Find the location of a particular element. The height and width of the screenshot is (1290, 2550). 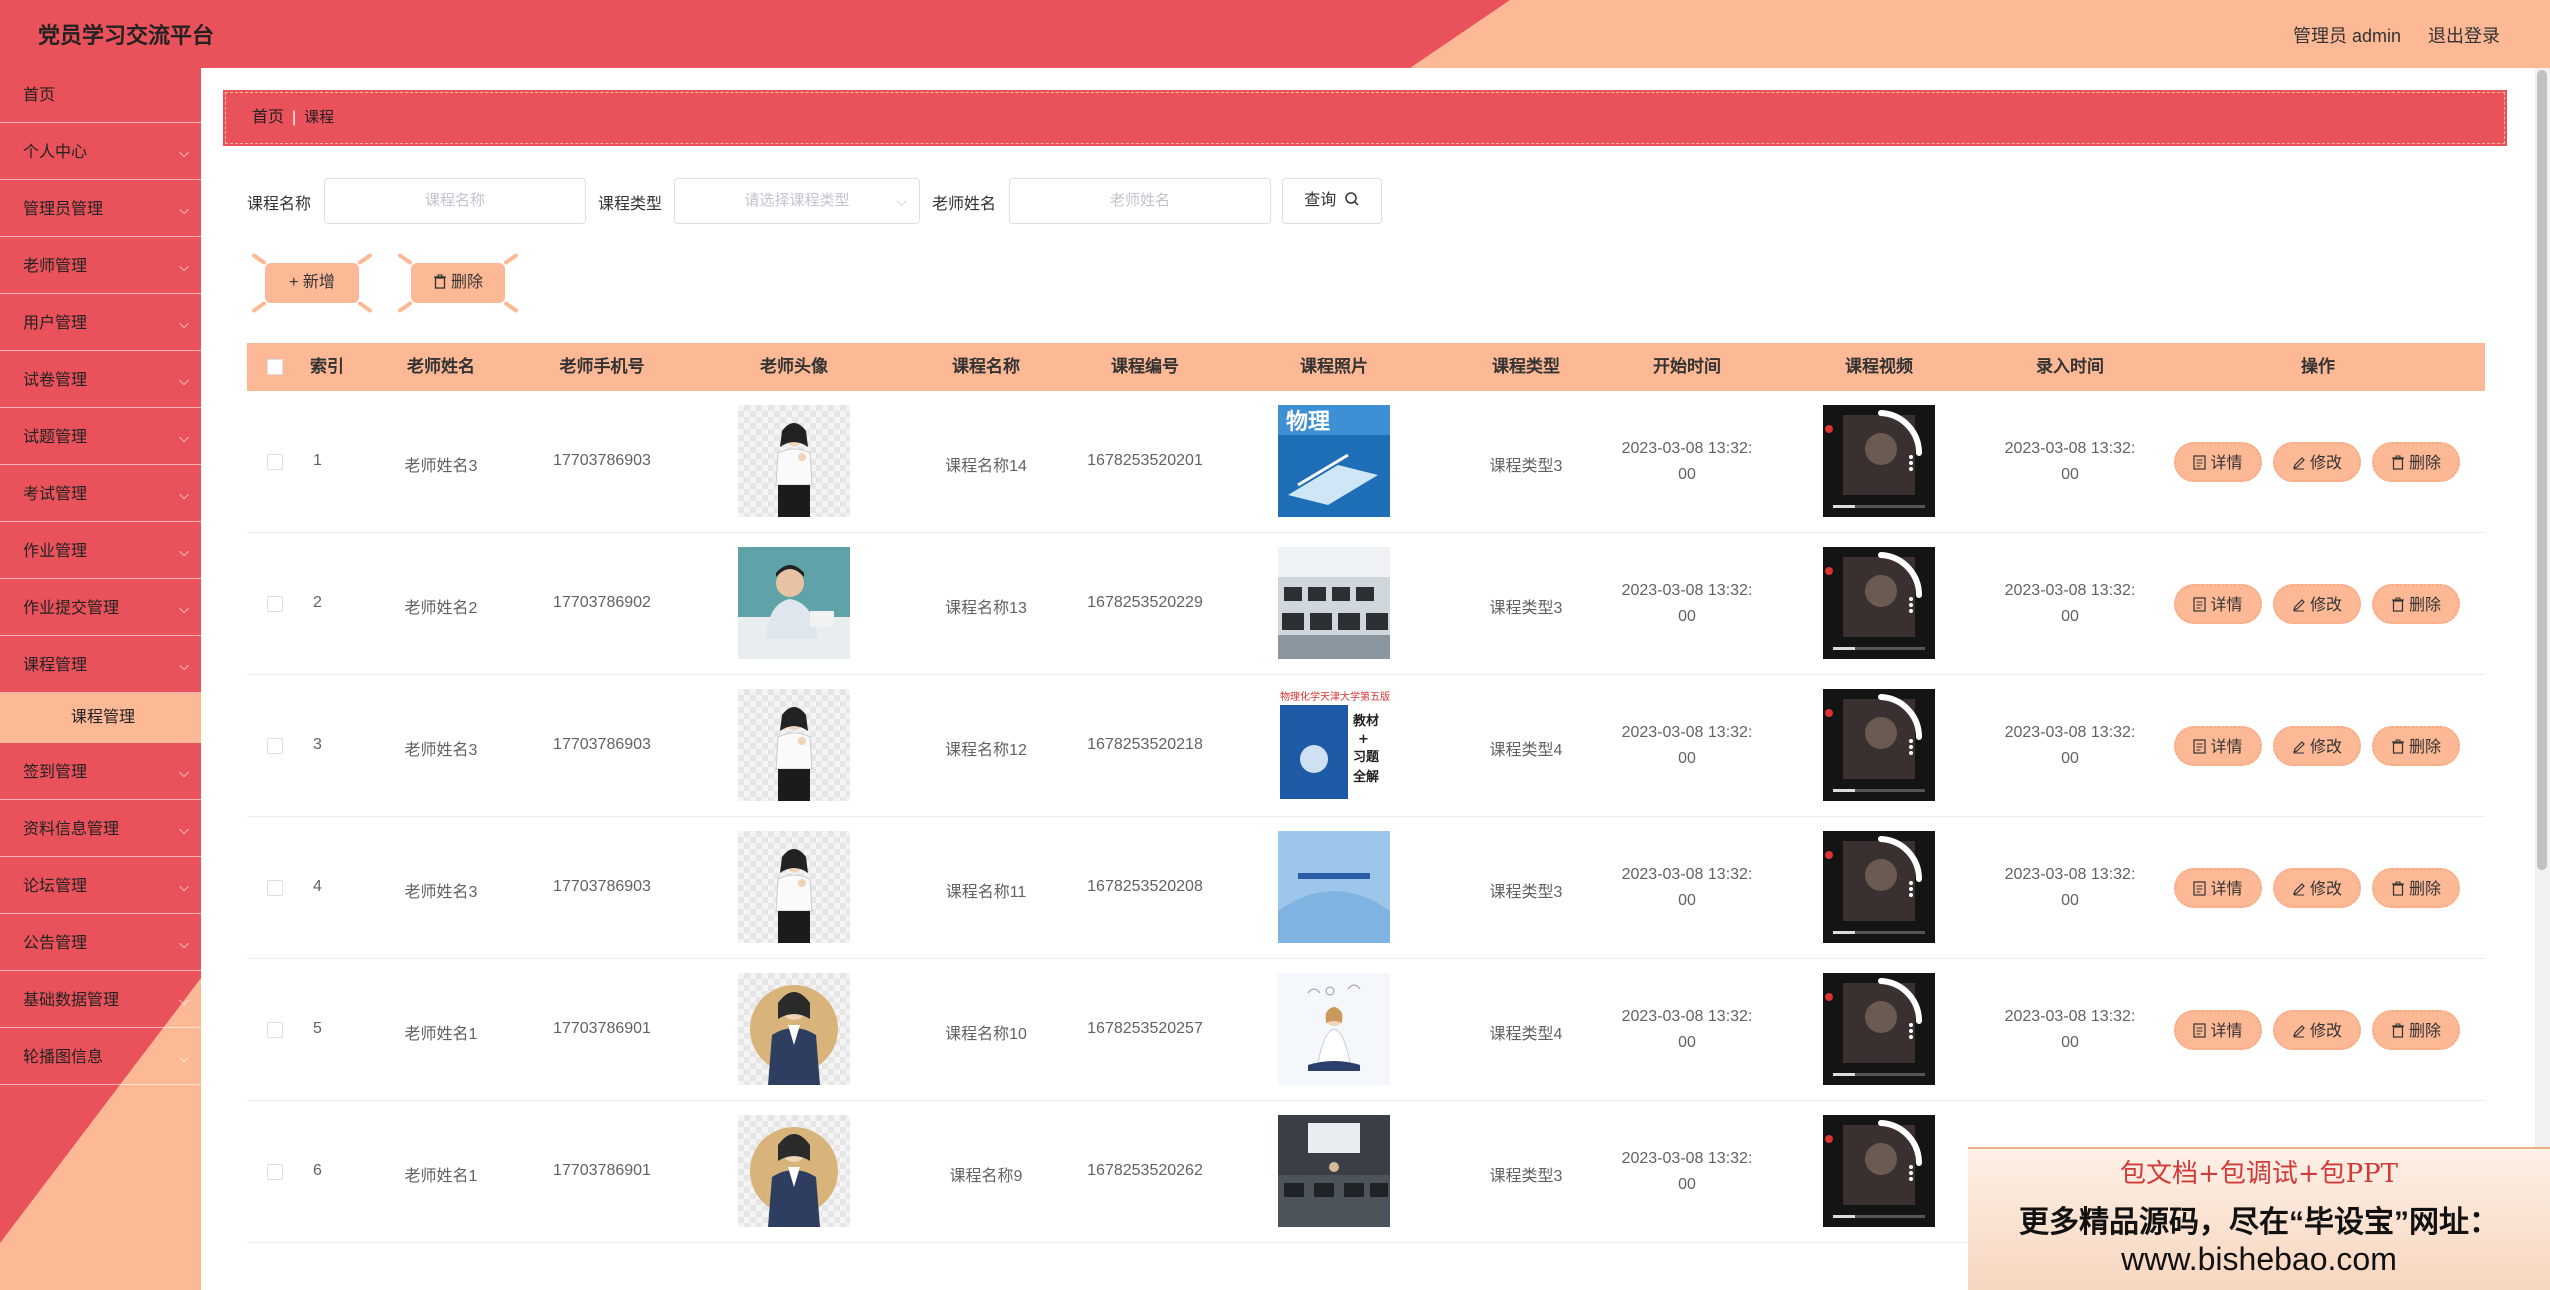

sidebar-item-4: 用户管理 ⌵ is located at coordinates (100, 323).